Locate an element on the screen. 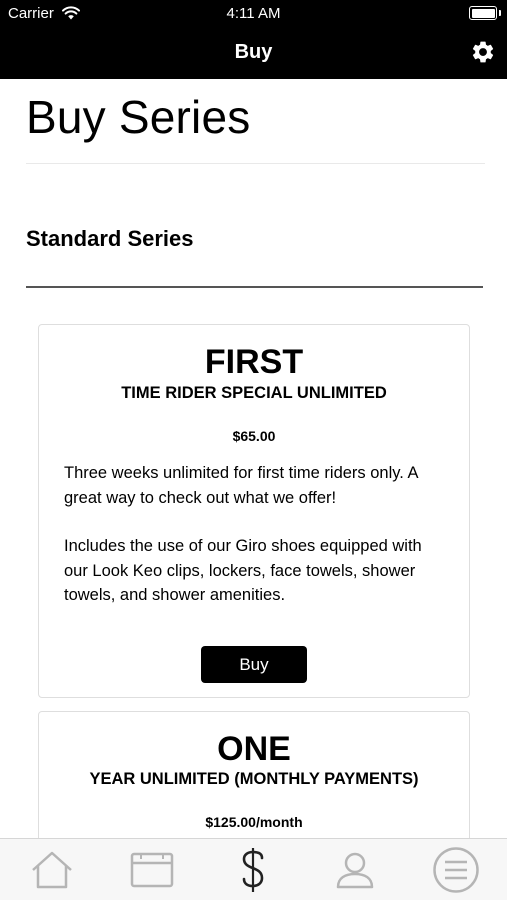 The image size is (507, 900). status-time: 4:11 AM is located at coordinates (253, 13).